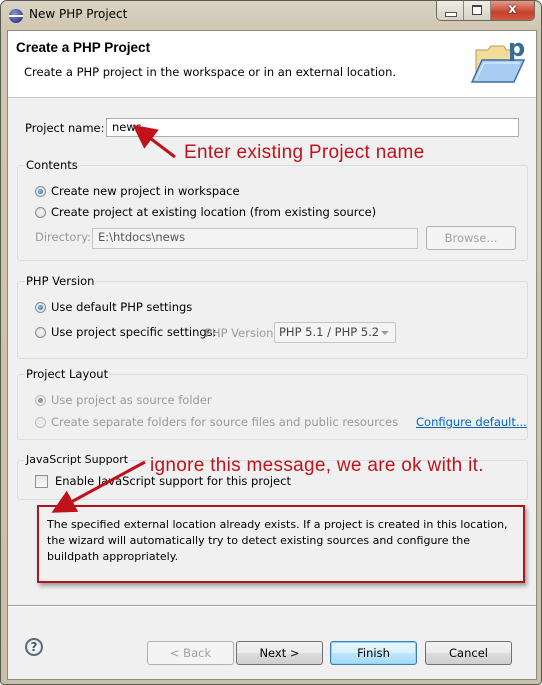  I want to click on radio-separate-folders, so click(40, 422).